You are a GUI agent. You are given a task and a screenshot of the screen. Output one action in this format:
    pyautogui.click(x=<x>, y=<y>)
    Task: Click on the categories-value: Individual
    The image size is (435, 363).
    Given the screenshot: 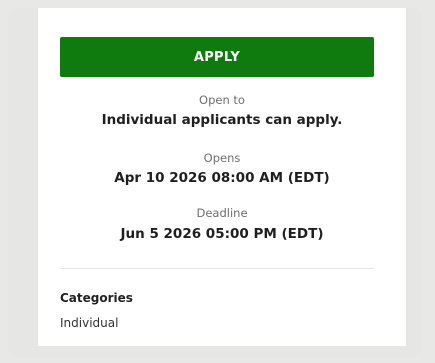 What is the action you would take?
    pyautogui.click(x=89, y=323)
    